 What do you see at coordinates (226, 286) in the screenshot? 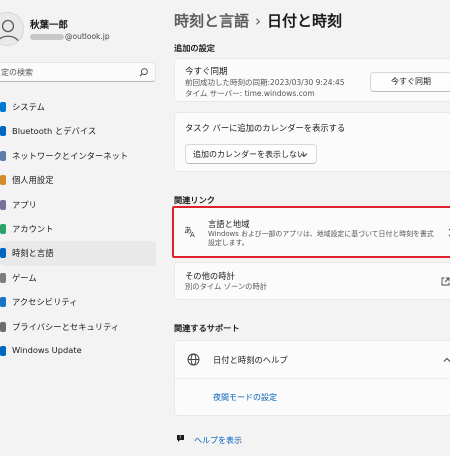
I see `other-clocks-description: 別のタイム ゾーンの時計` at bounding box center [226, 286].